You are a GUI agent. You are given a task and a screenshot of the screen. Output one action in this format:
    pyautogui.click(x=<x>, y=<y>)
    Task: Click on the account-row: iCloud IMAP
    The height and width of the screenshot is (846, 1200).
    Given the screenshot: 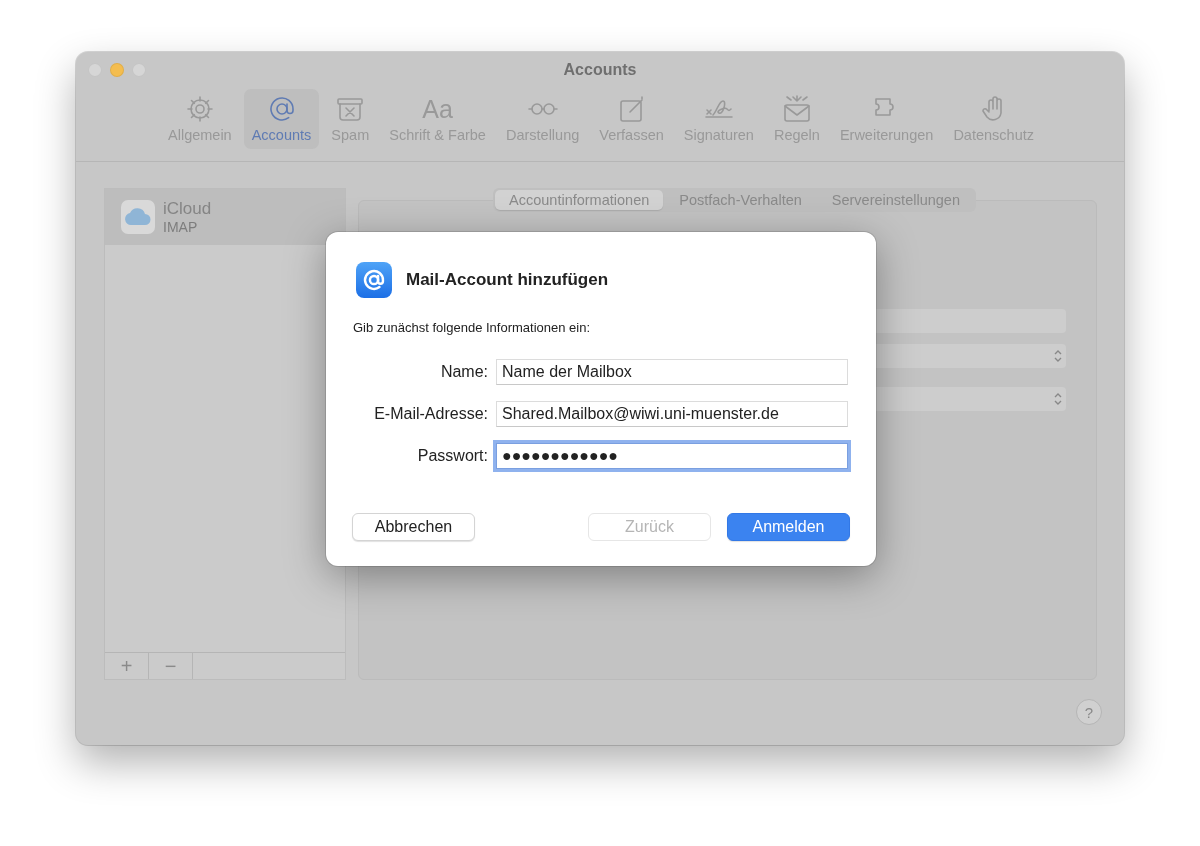 What is the action you would take?
    pyautogui.click(x=225, y=217)
    